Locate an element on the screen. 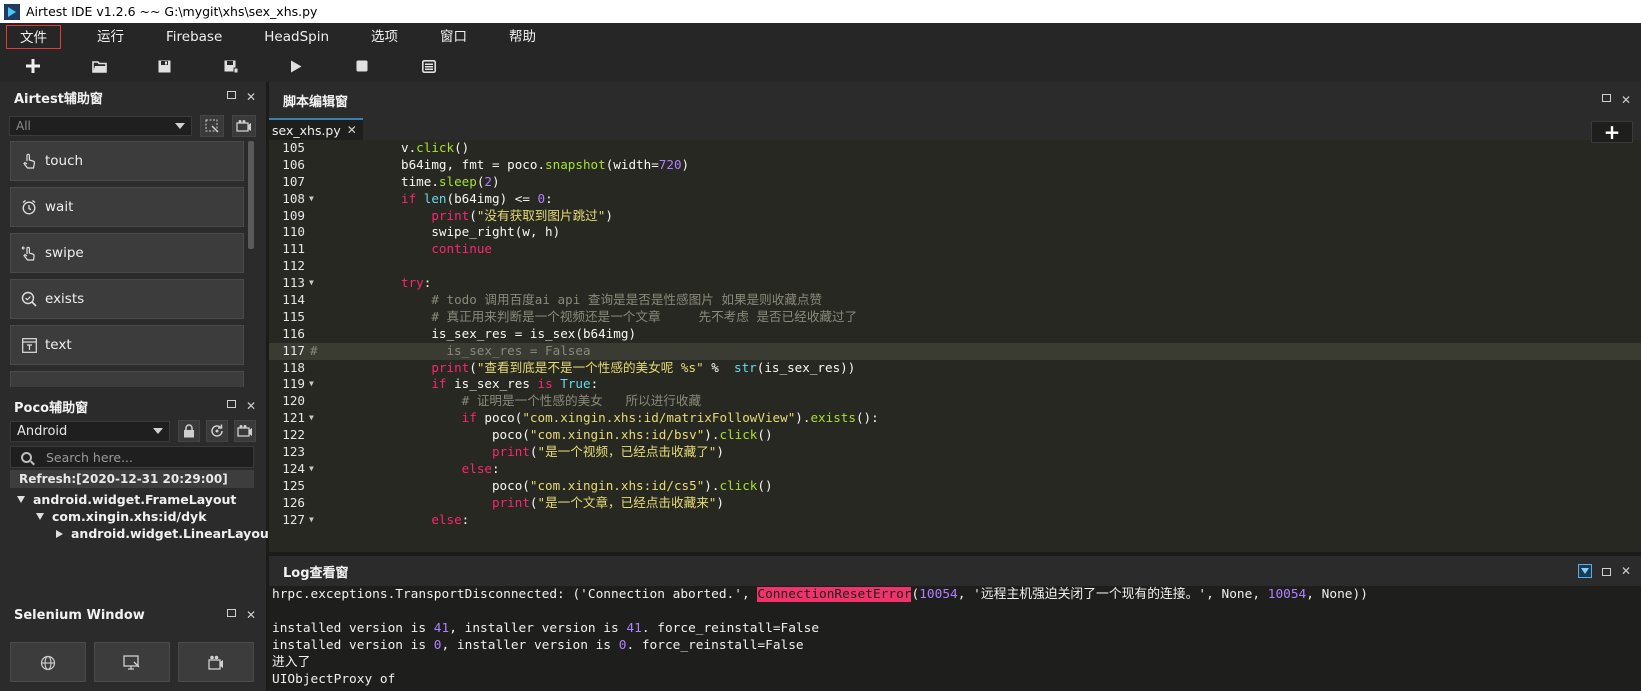  search-icon is located at coordinates (26, 457).